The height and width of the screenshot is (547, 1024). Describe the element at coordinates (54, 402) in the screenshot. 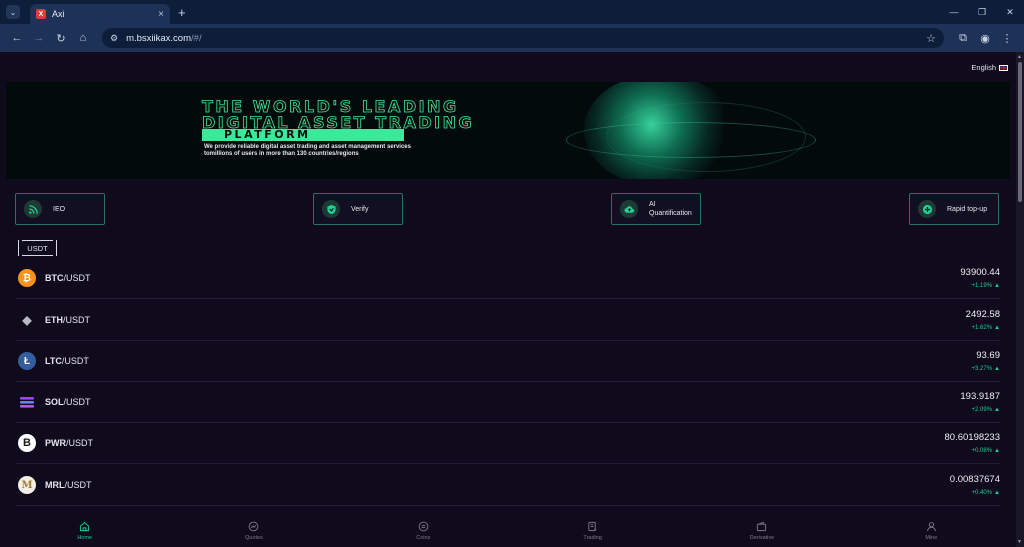

I see `pair-base: SOL` at that location.